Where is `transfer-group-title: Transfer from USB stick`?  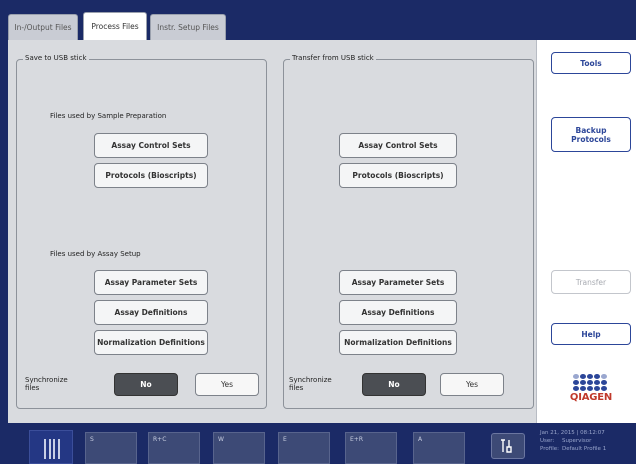
transfer-group-title: Transfer from USB stick is located at coordinates (333, 58).